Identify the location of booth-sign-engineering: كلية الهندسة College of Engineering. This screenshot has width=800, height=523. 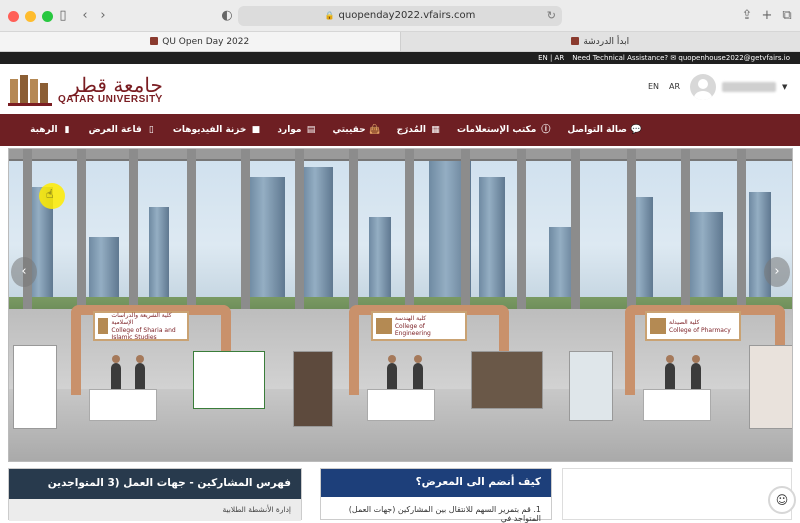
(419, 326).